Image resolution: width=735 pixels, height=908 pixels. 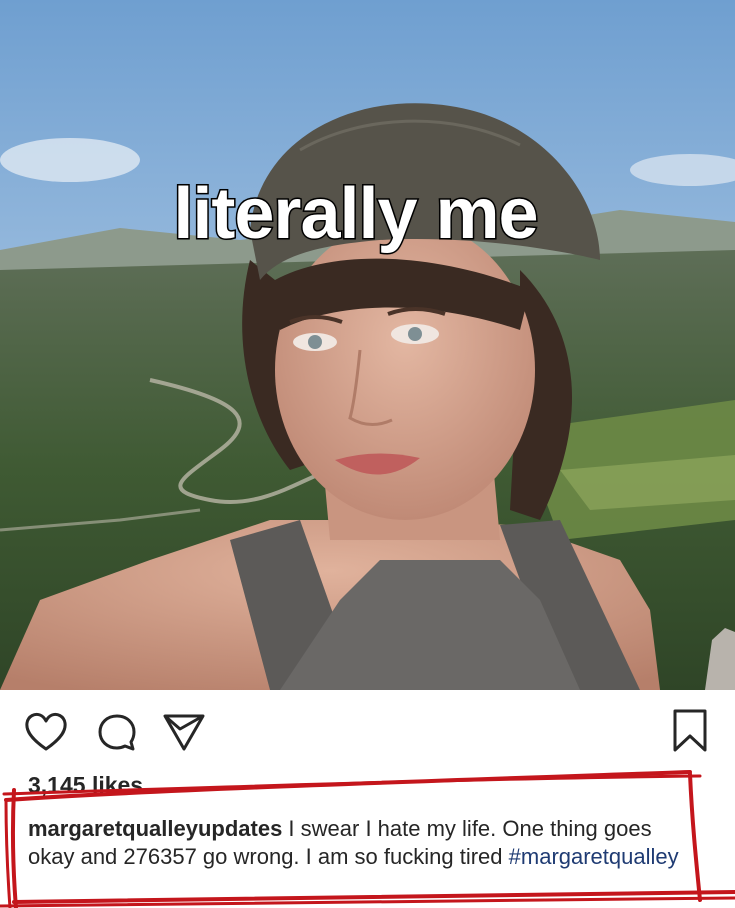 What do you see at coordinates (184, 734) in the screenshot?
I see `paper-plane-icon` at bounding box center [184, 734].